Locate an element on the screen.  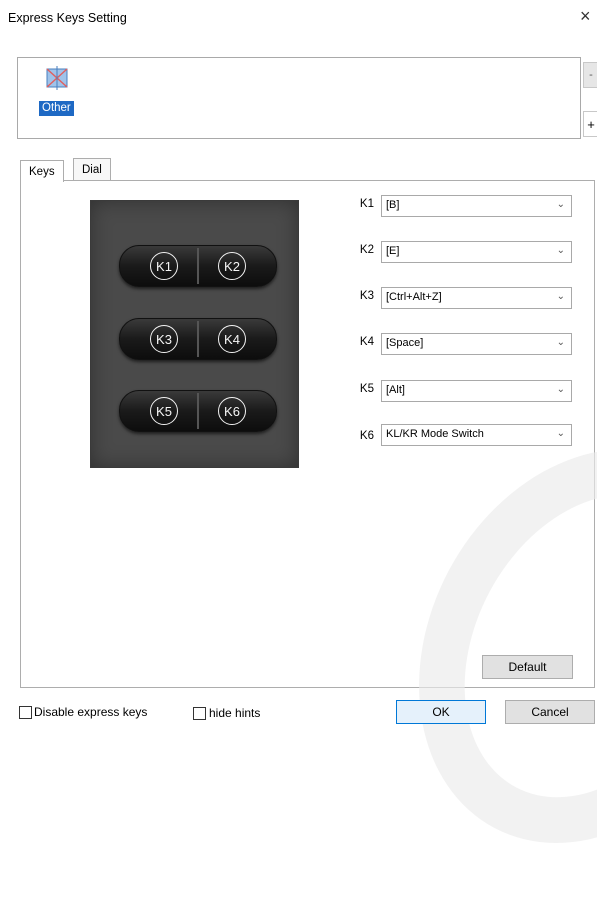
remove-app-button: - is located at coordinates (590, 75).